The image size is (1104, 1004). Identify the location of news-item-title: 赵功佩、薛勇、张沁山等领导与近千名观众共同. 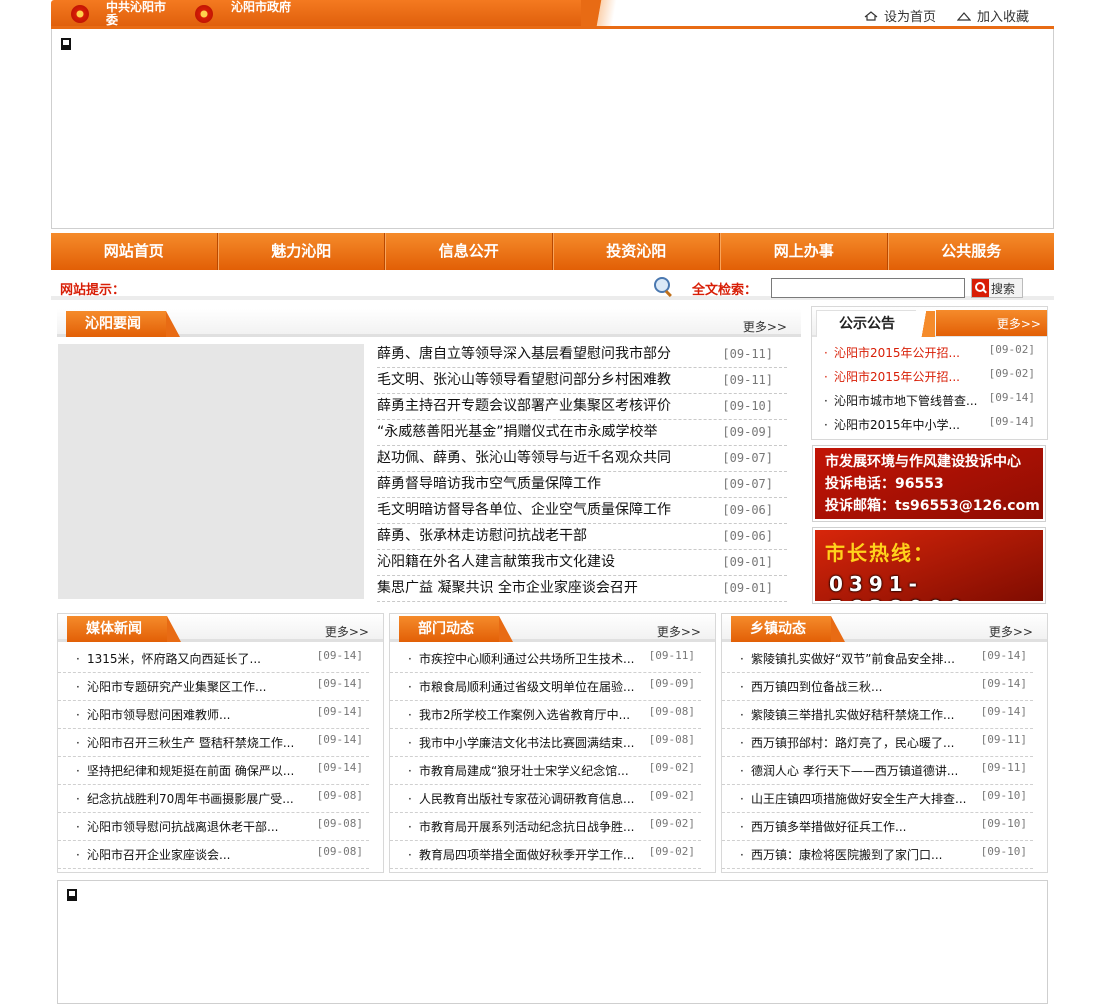
(524, 458).